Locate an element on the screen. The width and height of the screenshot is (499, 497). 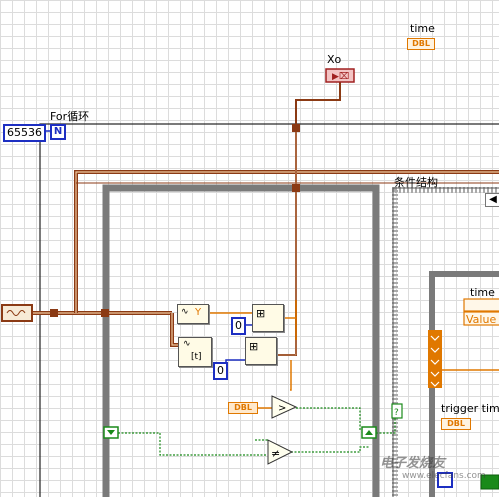
inner-time-label: time is located at coordinates (482, 292).